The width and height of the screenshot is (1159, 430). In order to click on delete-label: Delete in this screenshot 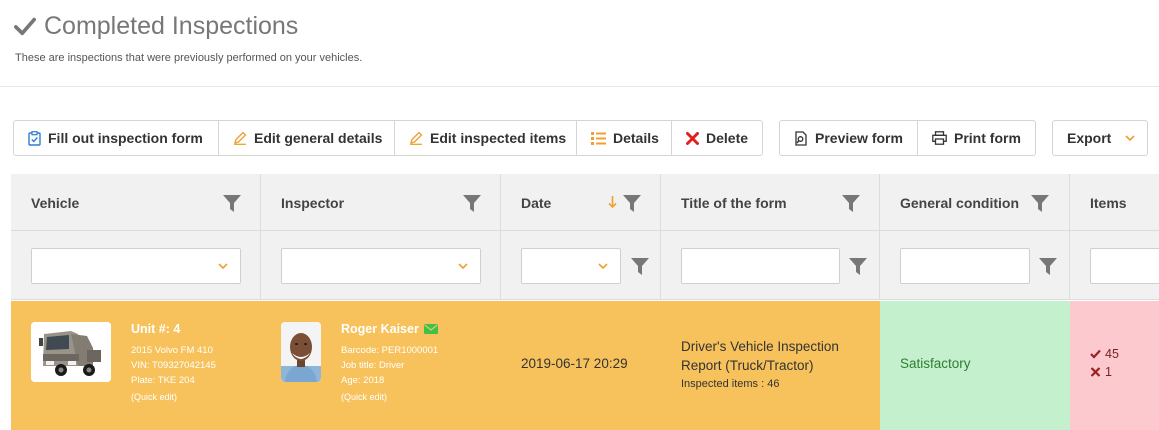, I will do `click(727, 138)`.